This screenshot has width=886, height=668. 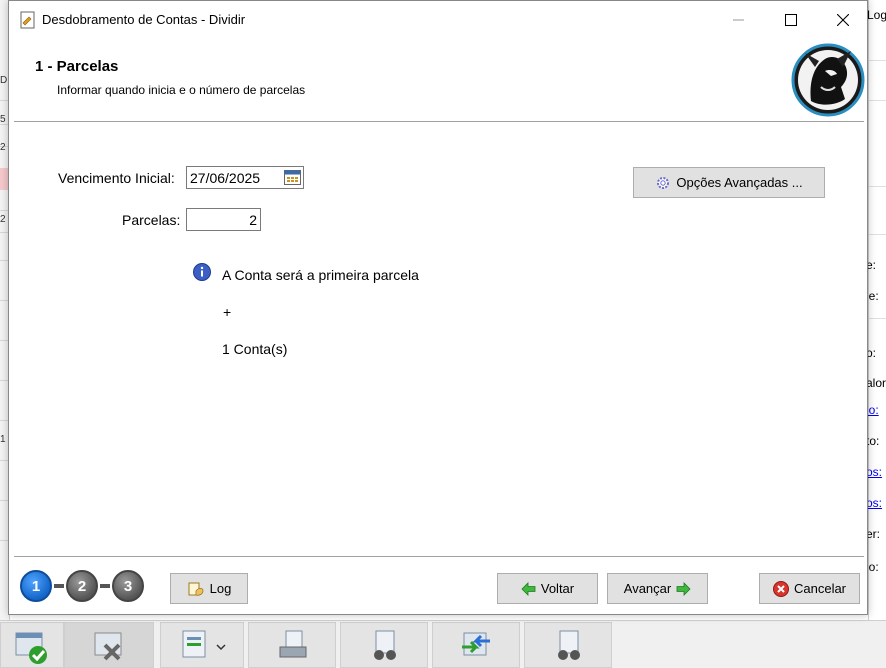 I want to click on print-icon, so click(x=293, y=644).